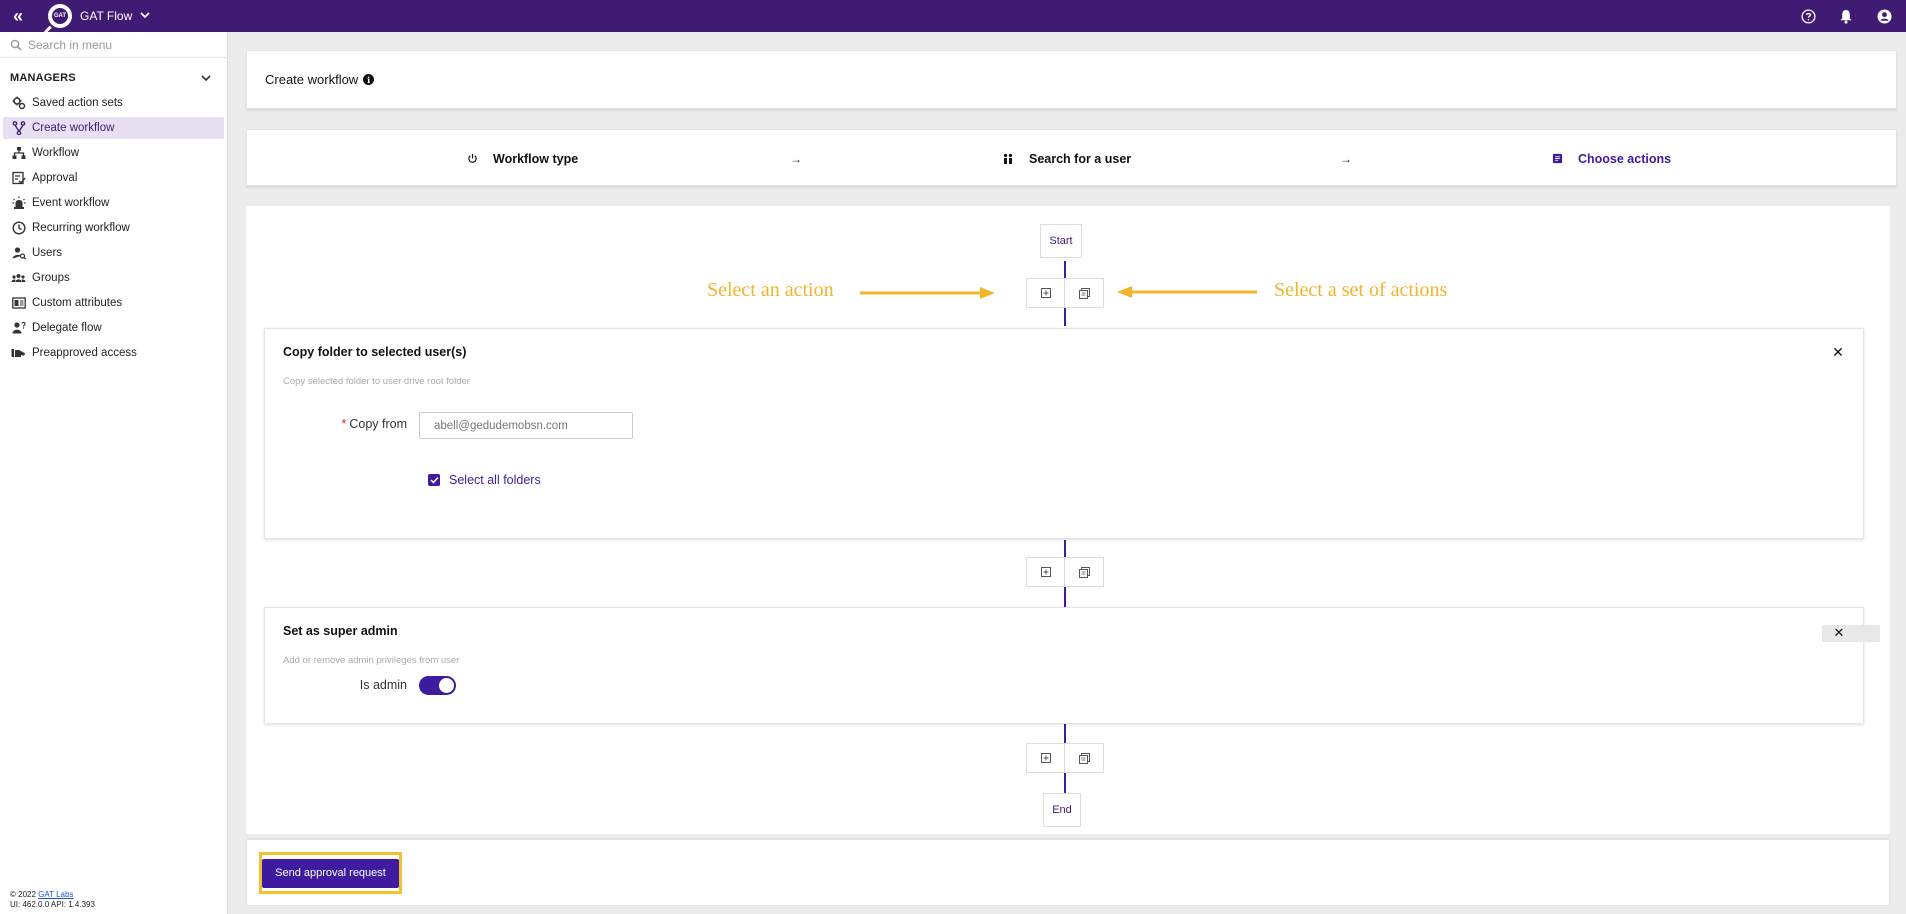  Describe the element at coordinates (18, 153) in the screenshot. I see `hierarchy-icon` at that location.